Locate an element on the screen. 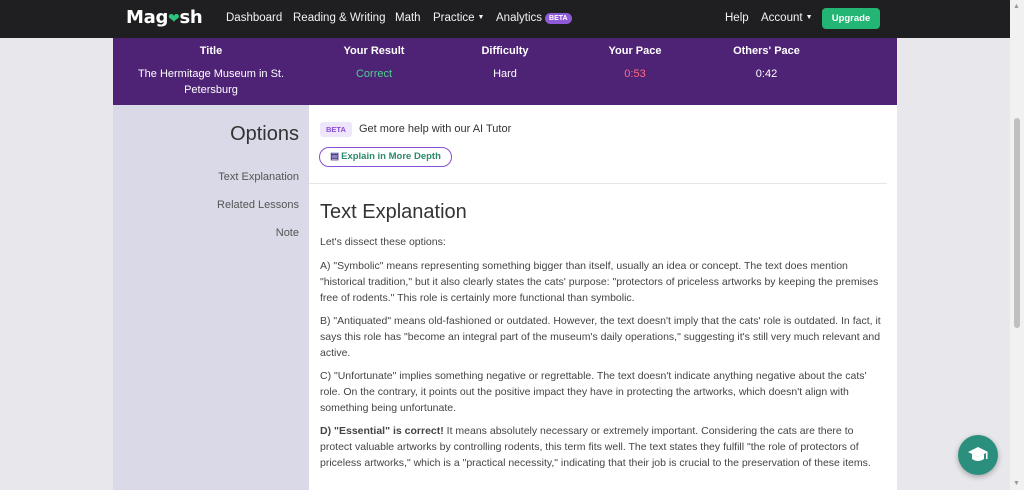 The width and height of the screenshot is (1024, 490). option-text-explanation: Text Explanation is located at coordinates (258, 177).